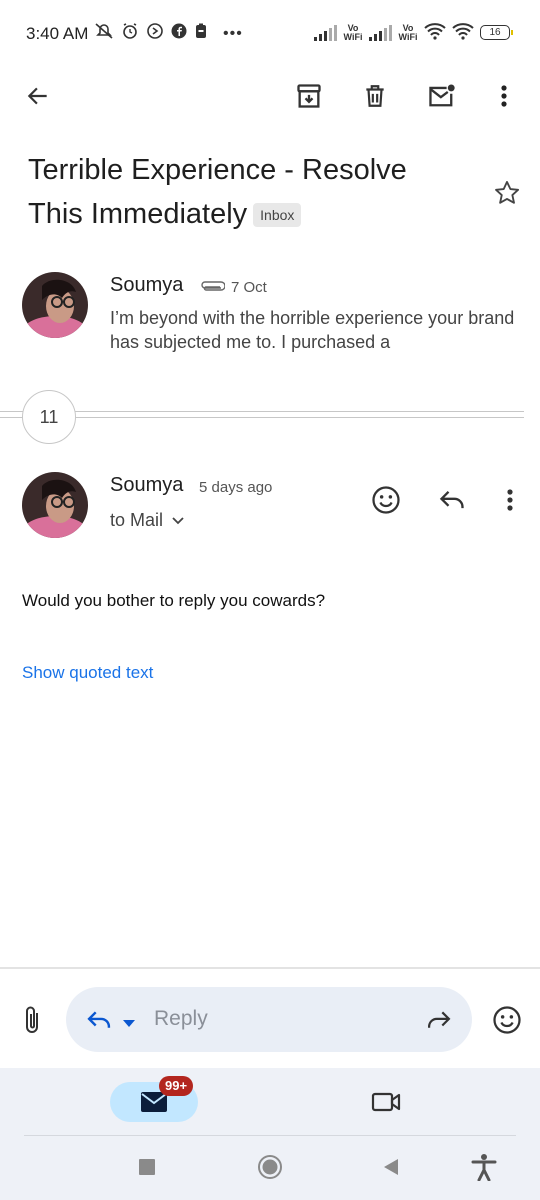 The height and width of the screenshot is (1200, 540). Describe the element at coordinates (262, 411) in the screenshot. I see `thread-divider-line` at that location.